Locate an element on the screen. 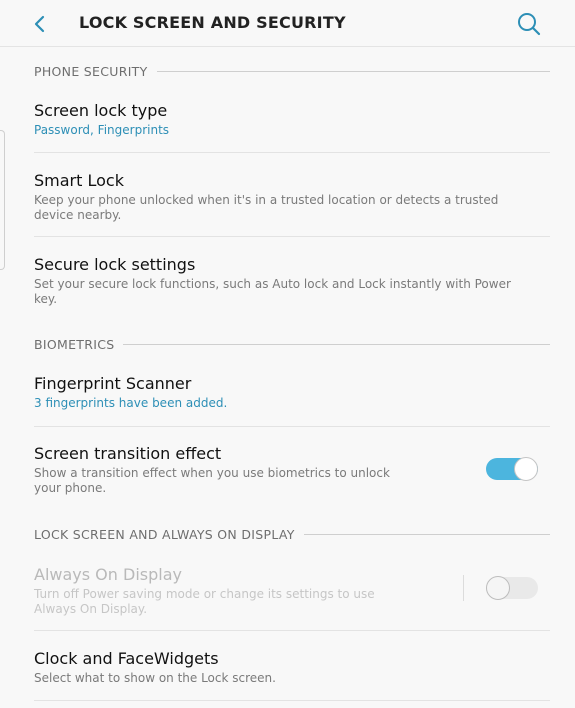 The width and height of the screenshot is (575, 708). page-title: LOCK SCREEN AND SECURITY is located at coordinates (212, 22).